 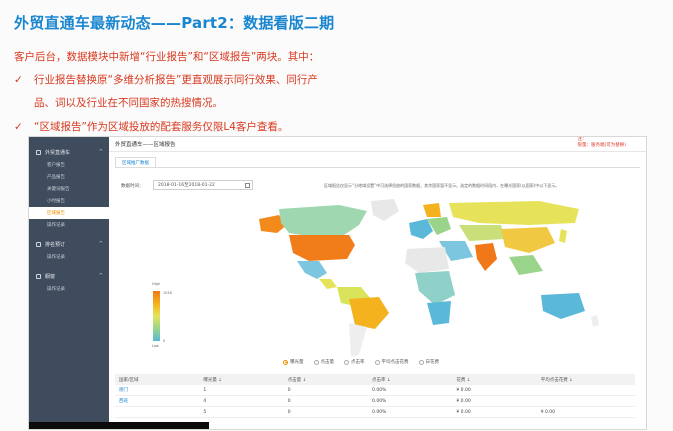 I want to click on col-header-avg-cpc: 平均点击花费 ↓, so click(x=588, y=380).